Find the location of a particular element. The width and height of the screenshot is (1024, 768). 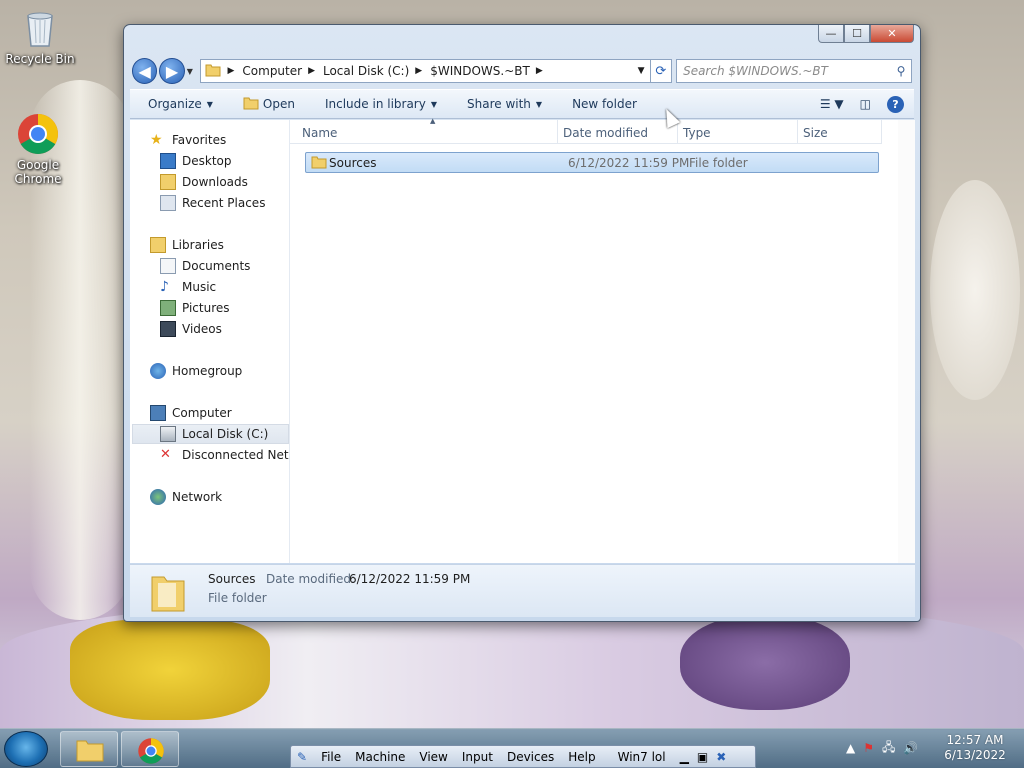

nav-libraries: Libraries is located at coordinates (187, 245).